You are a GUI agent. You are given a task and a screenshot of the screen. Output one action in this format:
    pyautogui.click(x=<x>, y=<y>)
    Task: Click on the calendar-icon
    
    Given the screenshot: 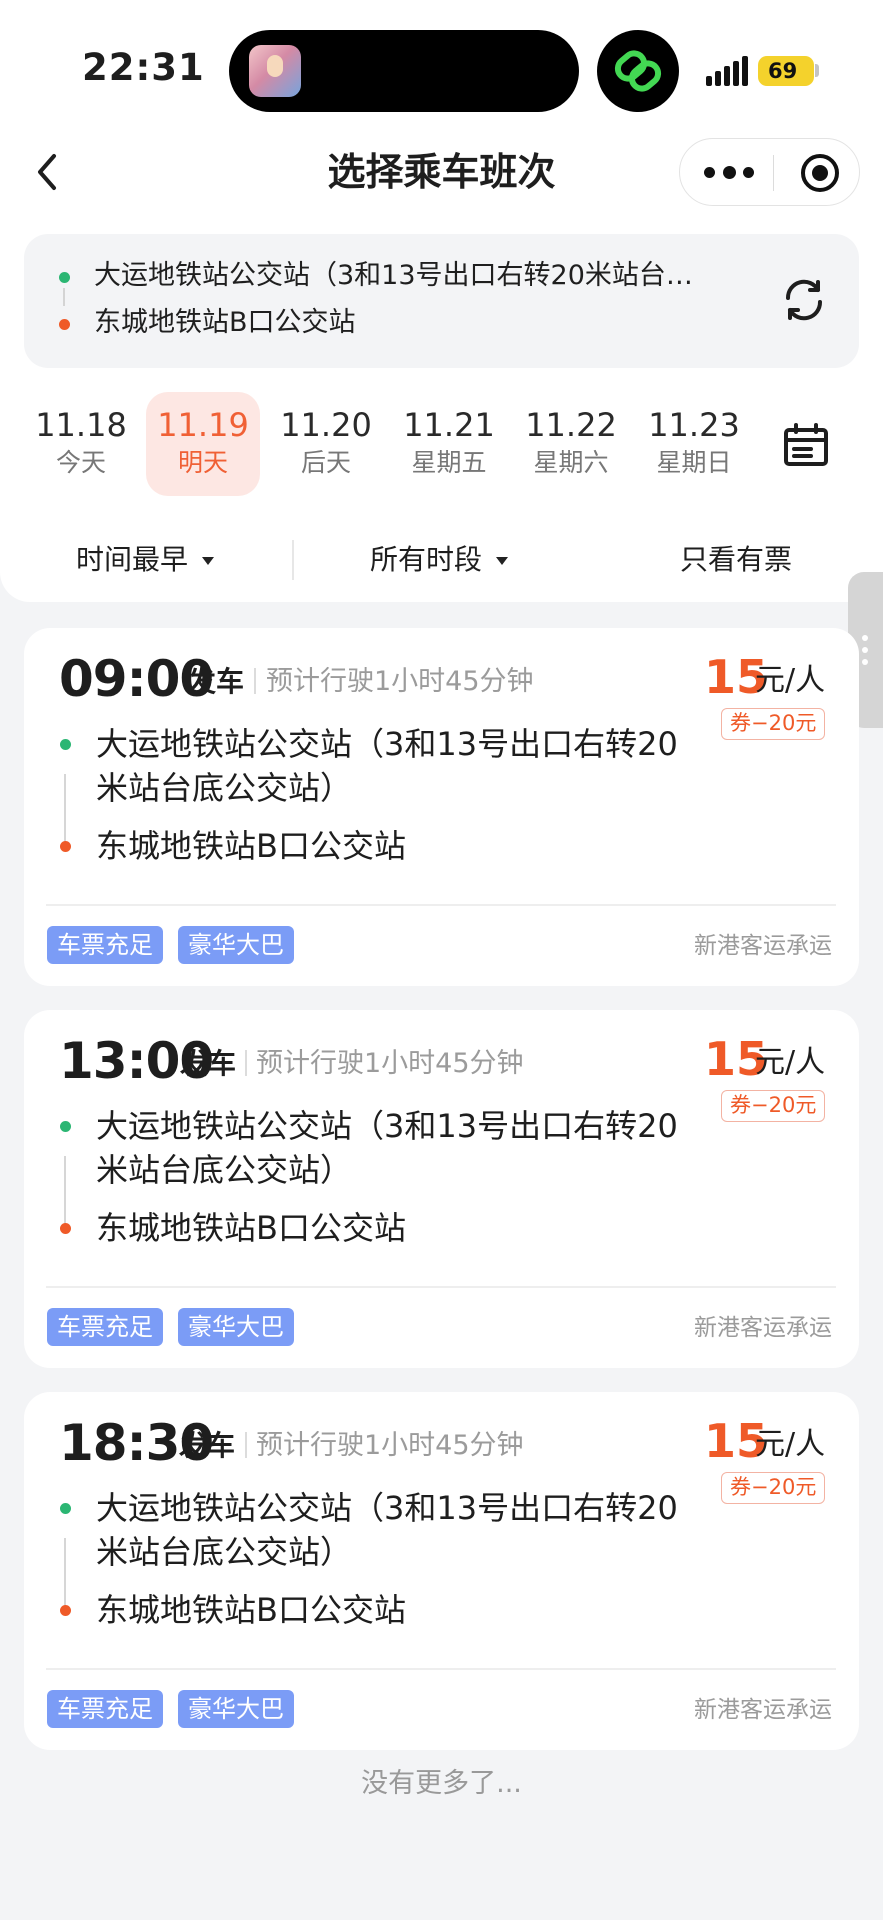 What is the action you would take?
    pyautogui.click(x=806, y=445)
    